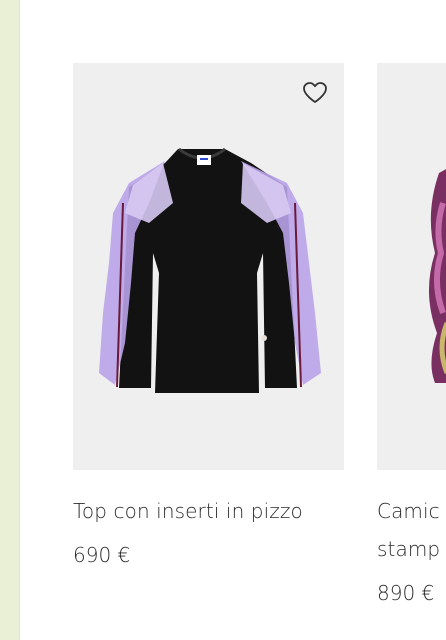 Image resolution: width=446 pixels, height=640 pixels. Describe the element at coordinates (411, 530) in the screenshot. I see `product-name: Camic stamp` at that location.